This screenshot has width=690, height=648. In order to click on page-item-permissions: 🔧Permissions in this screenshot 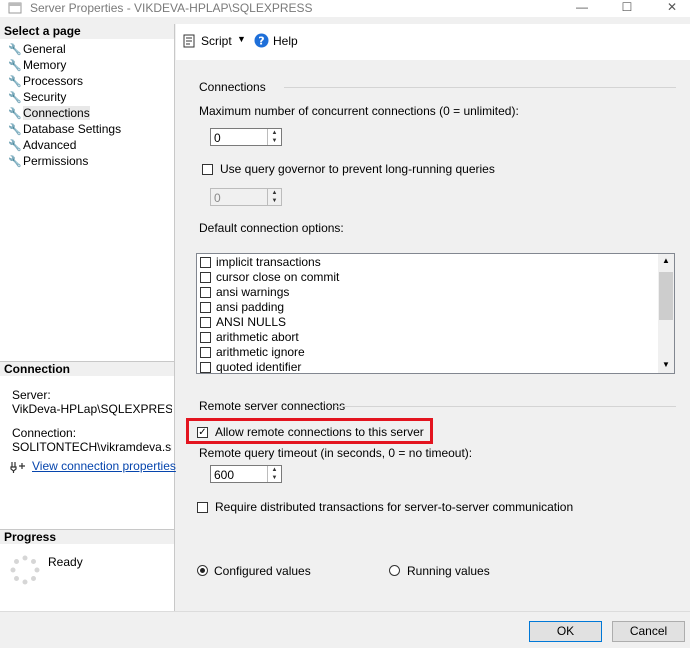, I will do `click(48, 161)`.